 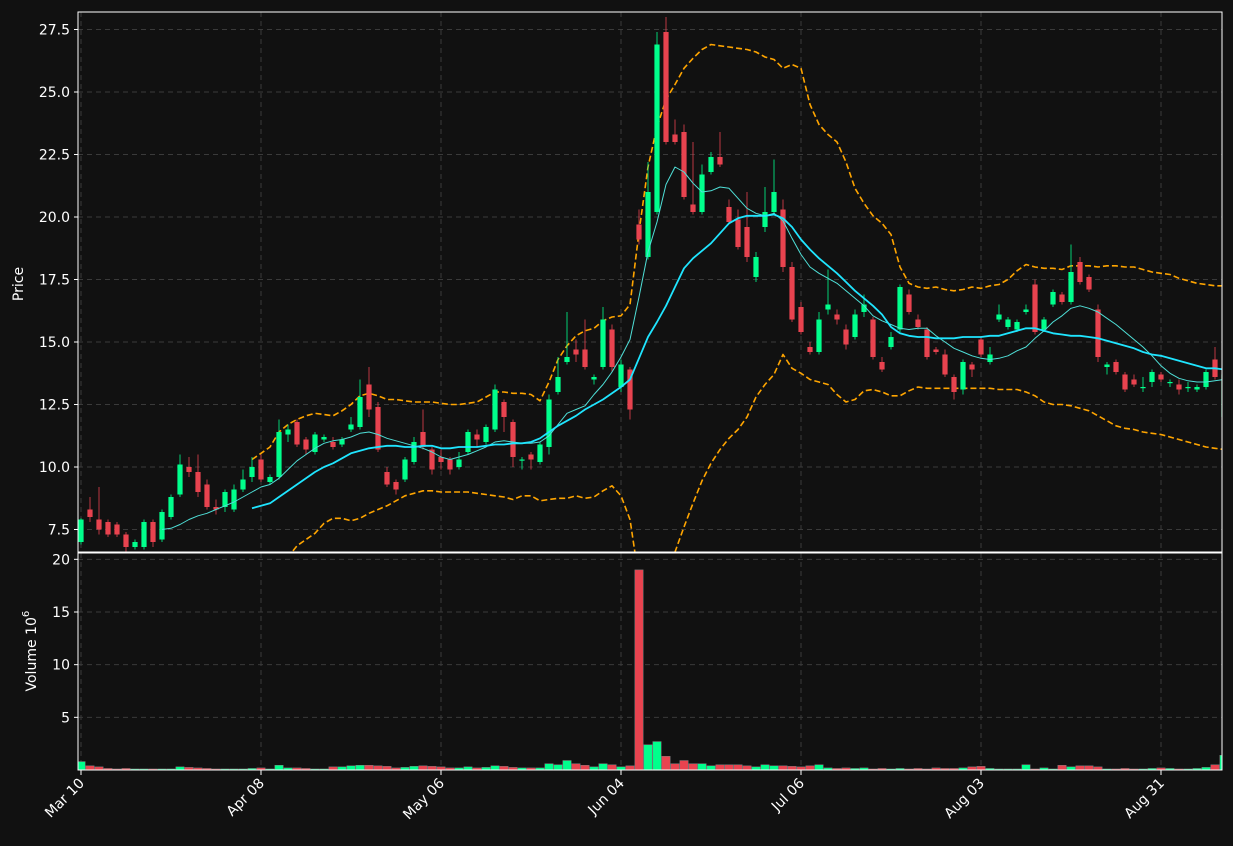 What do you see at coordinates (26, 614) in the screenshot?
I see `volume-axis-exponent: 6` at bounding box center [26, 614].